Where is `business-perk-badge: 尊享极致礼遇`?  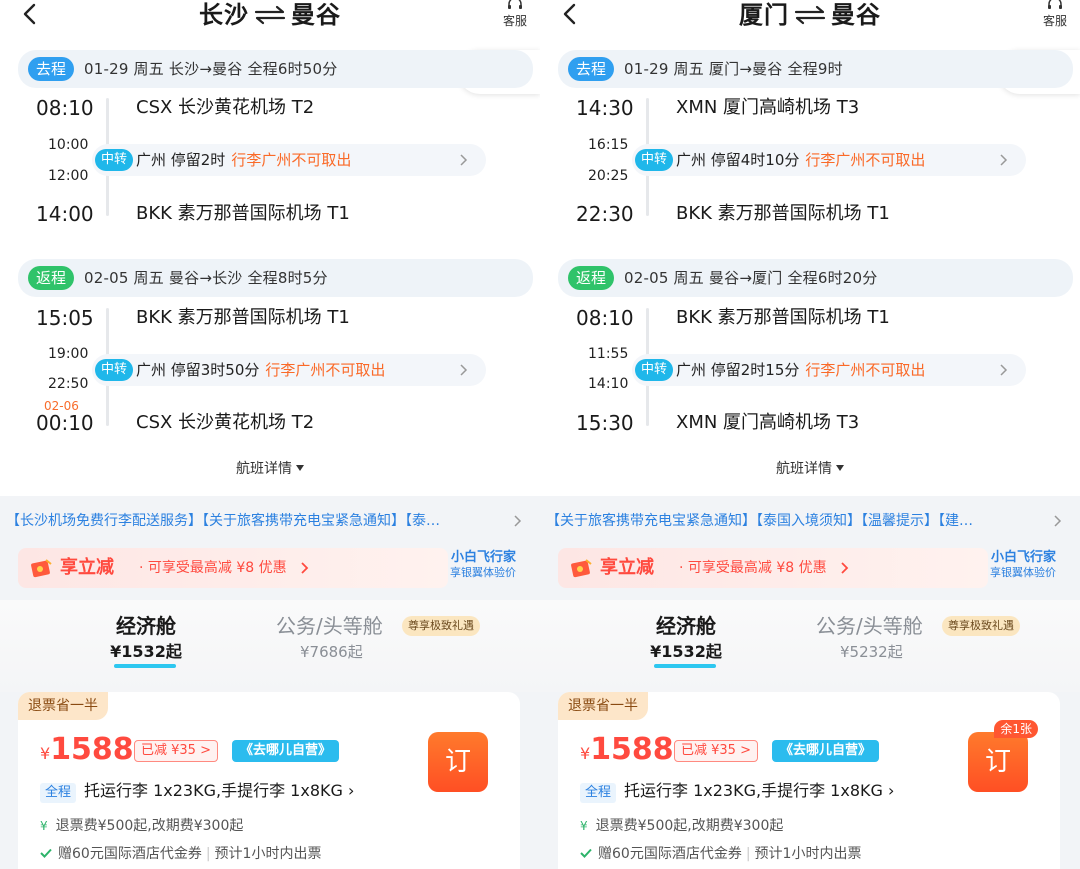
business-perk-badge: 尊享极致礼遇 is located at coordinates (441, 626).